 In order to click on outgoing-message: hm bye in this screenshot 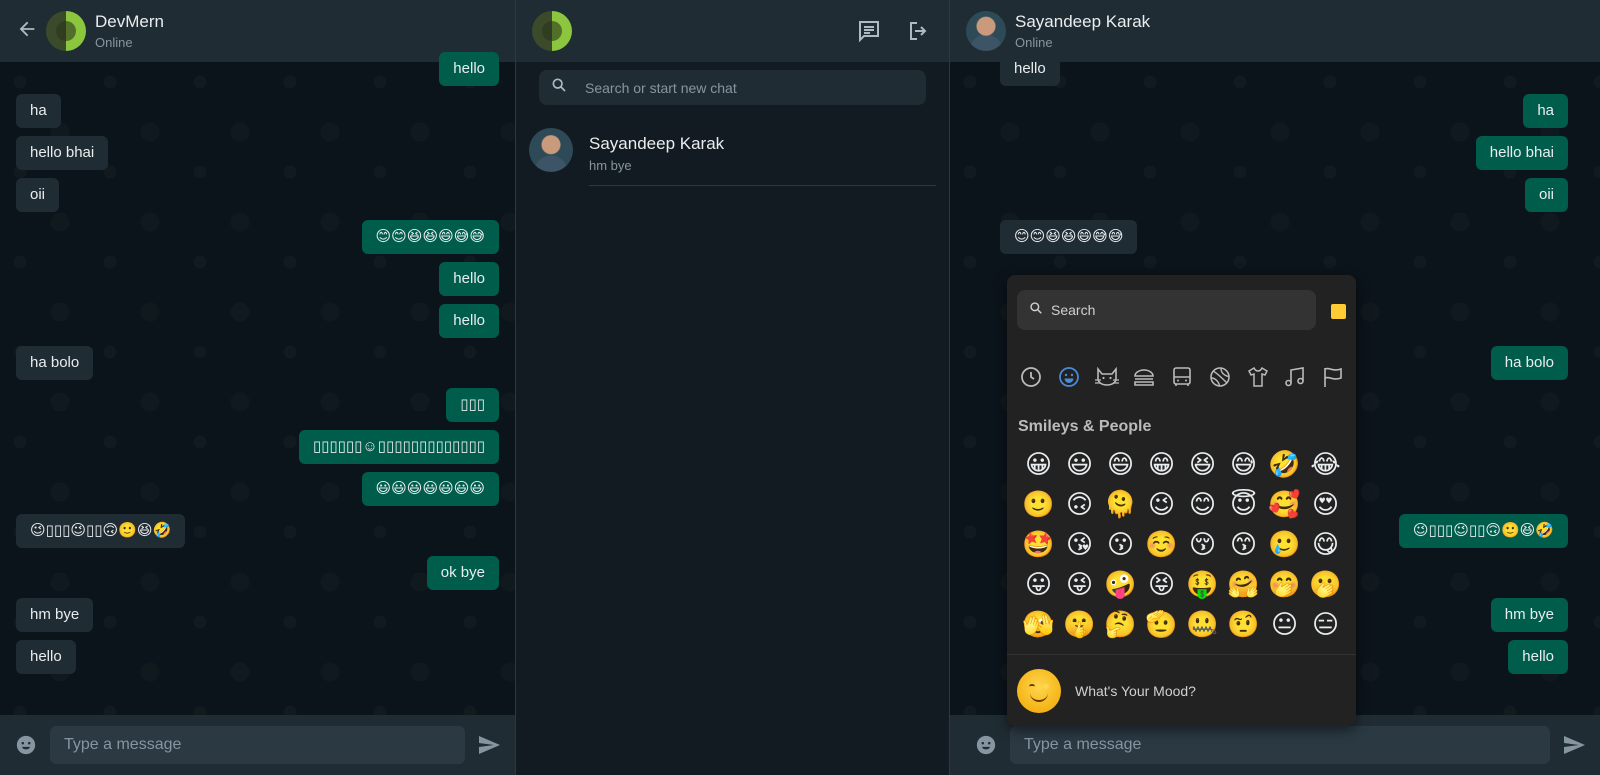, I will do `click(1529, 615)`.